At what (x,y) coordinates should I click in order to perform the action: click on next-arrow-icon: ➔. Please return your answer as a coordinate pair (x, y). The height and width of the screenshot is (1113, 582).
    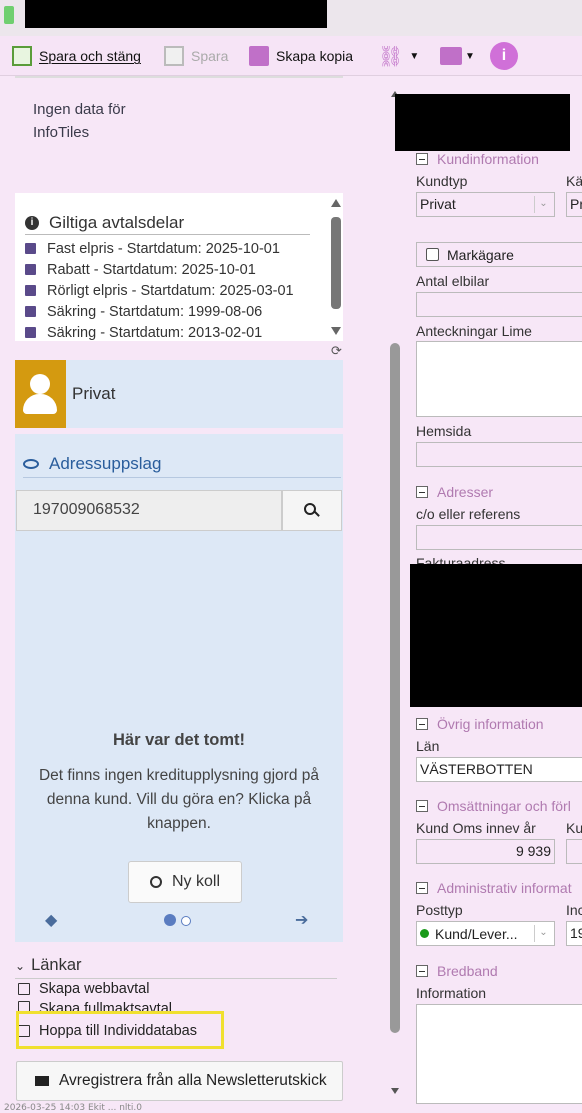
    Looking at the image, I should click on (301, 919).